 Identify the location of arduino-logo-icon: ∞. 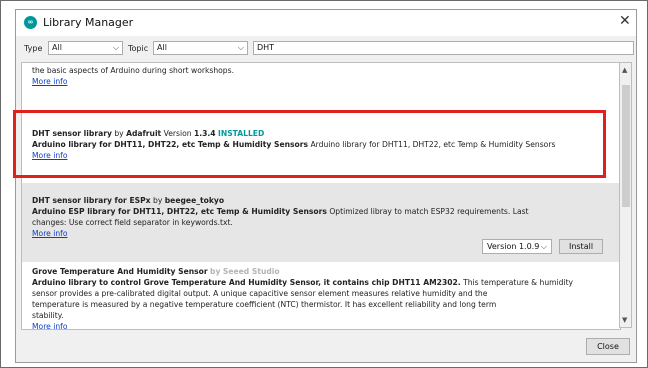
(30, 22).